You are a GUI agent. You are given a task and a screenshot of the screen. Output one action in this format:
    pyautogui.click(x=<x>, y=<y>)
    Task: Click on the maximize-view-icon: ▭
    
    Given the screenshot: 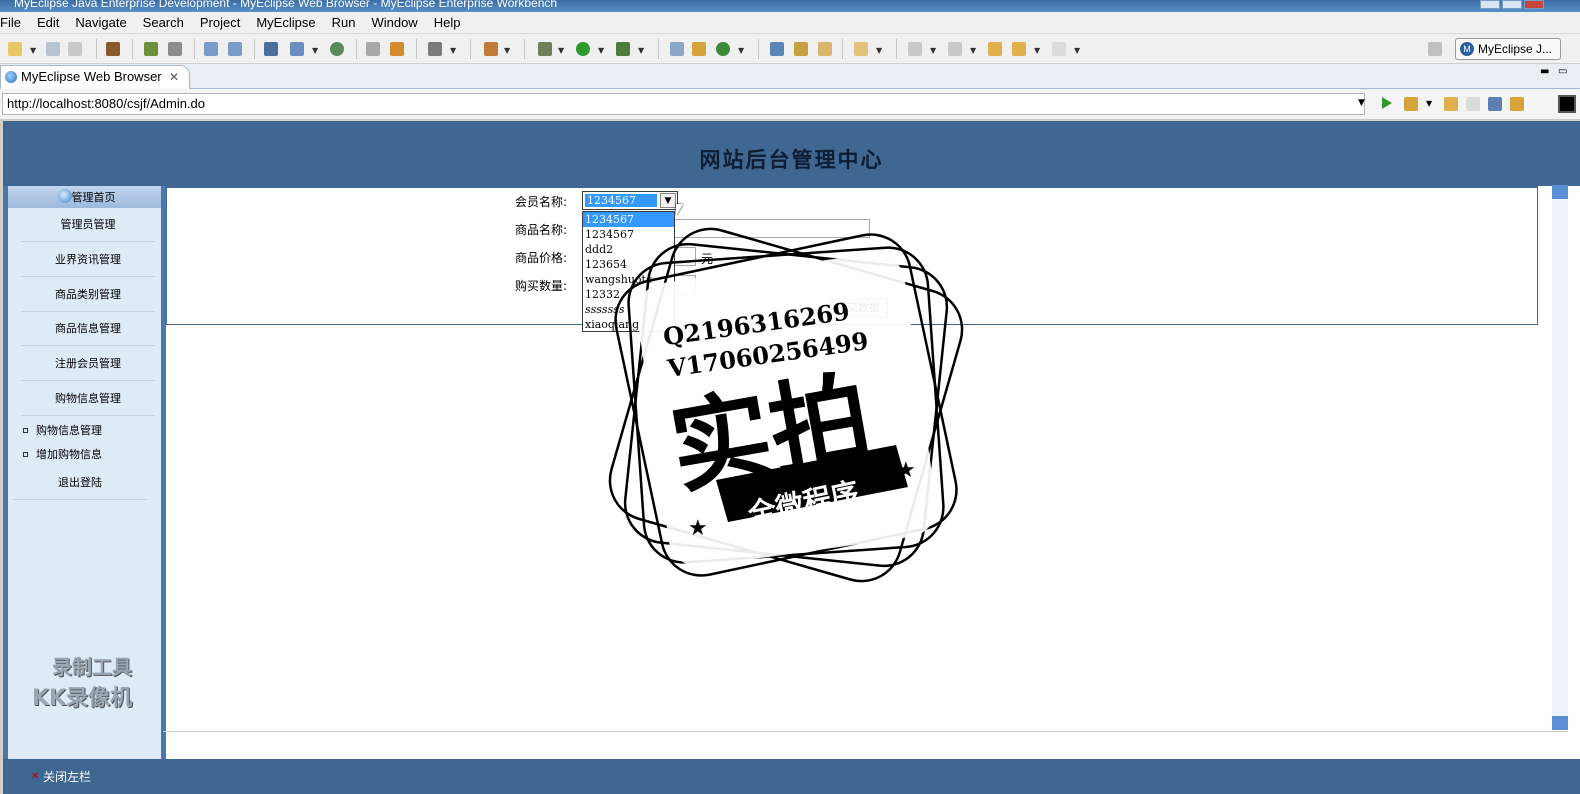 What is the action you would take?
    pyautogui.click(x=1562, y=71)
    